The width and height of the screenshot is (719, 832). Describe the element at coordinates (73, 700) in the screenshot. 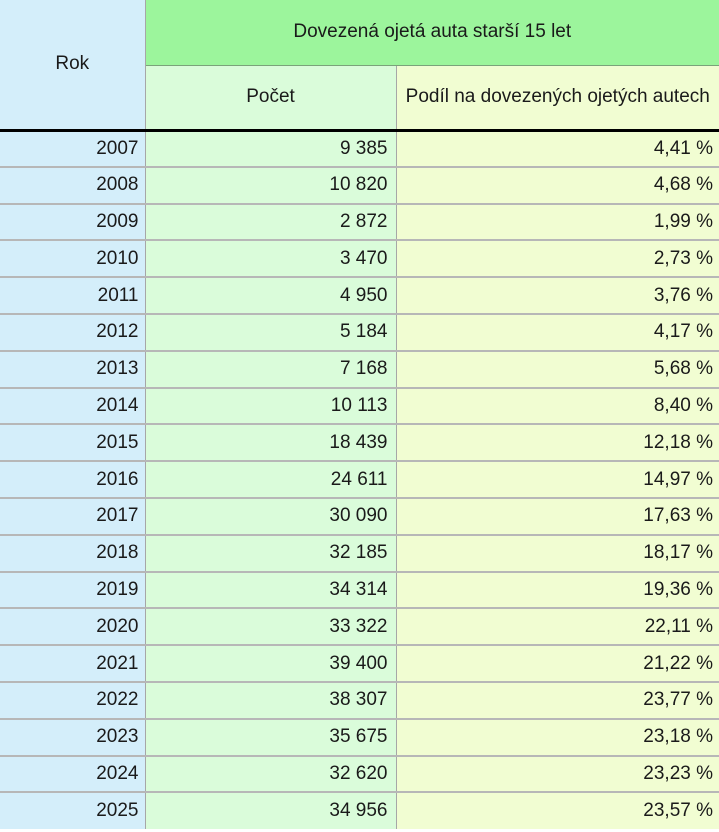

I see `year-cell: 2022` at that location.